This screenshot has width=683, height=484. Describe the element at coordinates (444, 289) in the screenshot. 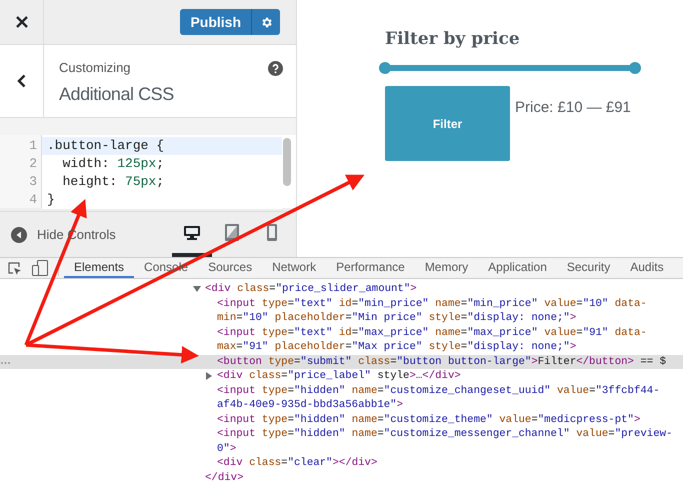

I see `dom-node-line: <div class="price_slider_amount">` at that location.